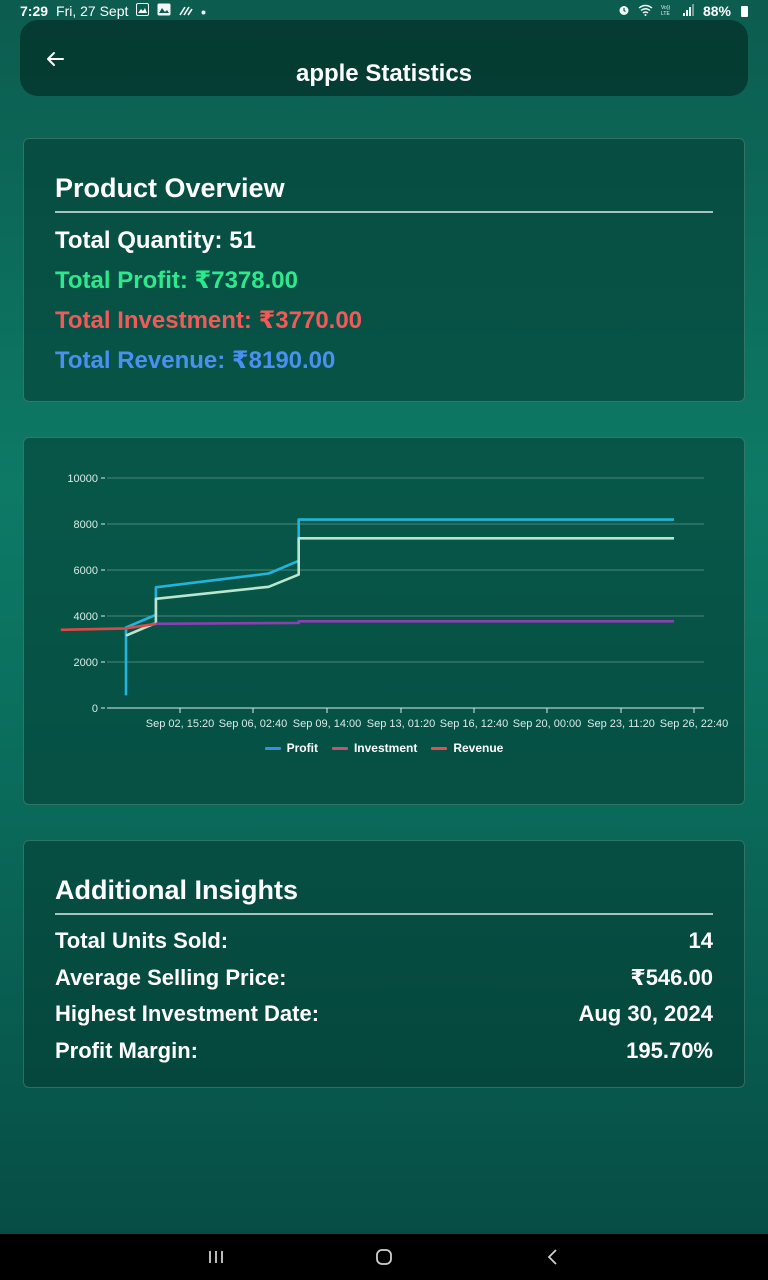 The height and width of the screenshot is (1280, 768). What do you see at coordinates (478, 748) in the screenshot?
I see `legend-label: Revenue` at bounding box center [478, 748].